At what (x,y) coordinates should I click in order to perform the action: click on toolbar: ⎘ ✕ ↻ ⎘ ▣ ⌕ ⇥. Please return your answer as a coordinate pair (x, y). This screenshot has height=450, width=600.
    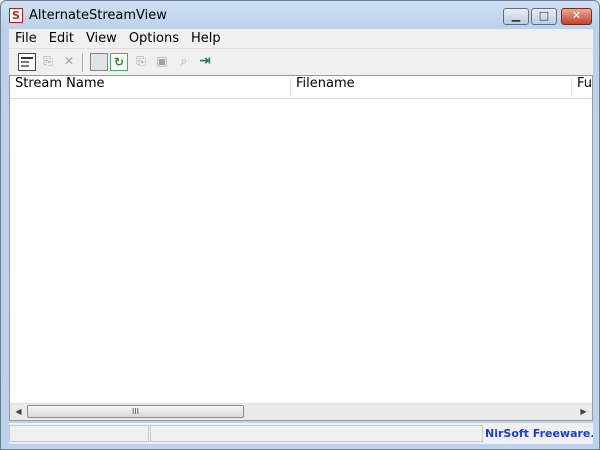
    Looking at the image, I should click on (301, 61).